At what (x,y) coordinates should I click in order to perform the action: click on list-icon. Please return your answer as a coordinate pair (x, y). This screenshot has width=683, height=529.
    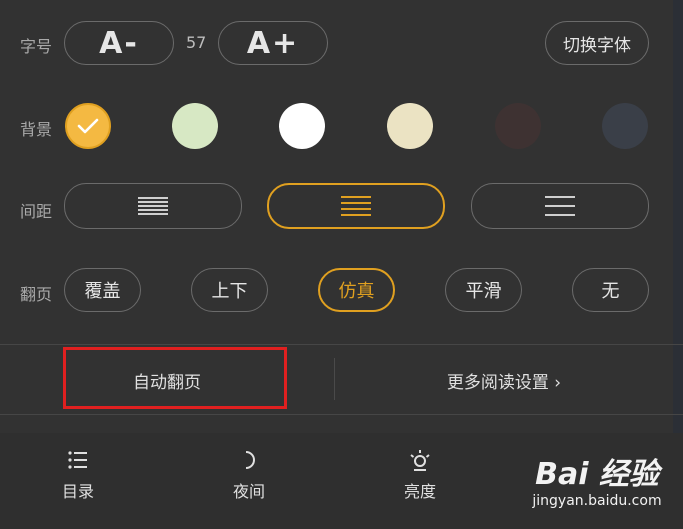
    Looking at the image, I should click on (77, 460).